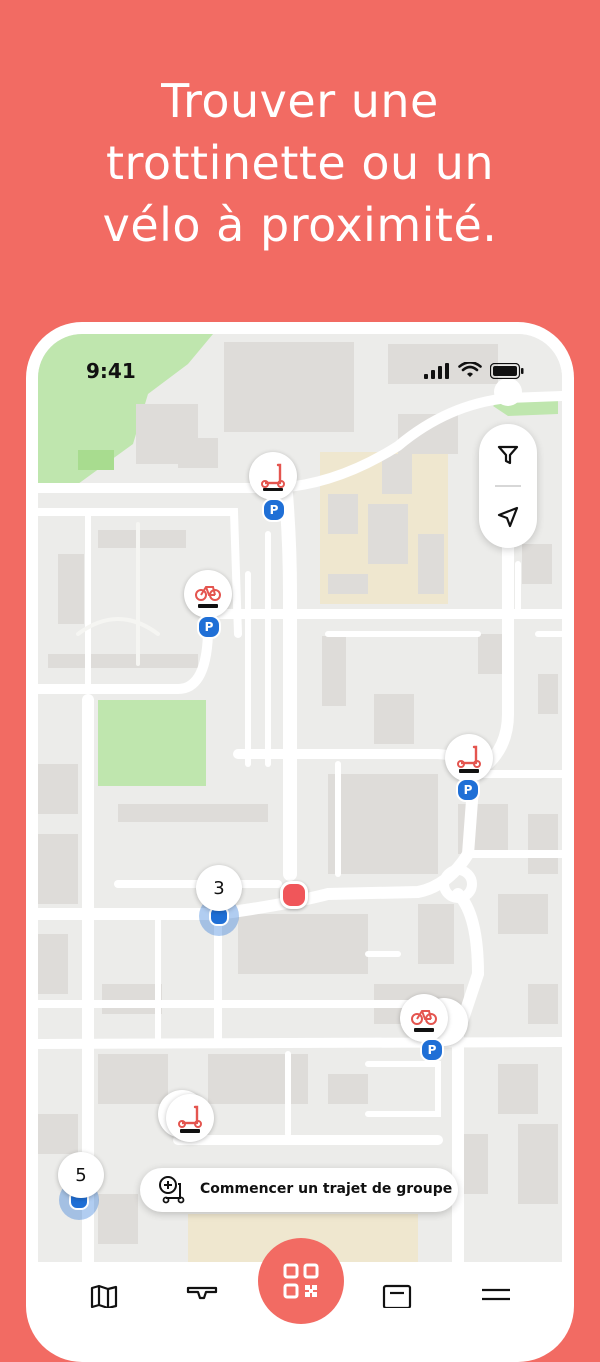 This screenshot has width=600, height=1362. What do you see at coordinates (111, 371) in the screenshot?
I see `status-time: 9:41` at bounding box center [111, 371].